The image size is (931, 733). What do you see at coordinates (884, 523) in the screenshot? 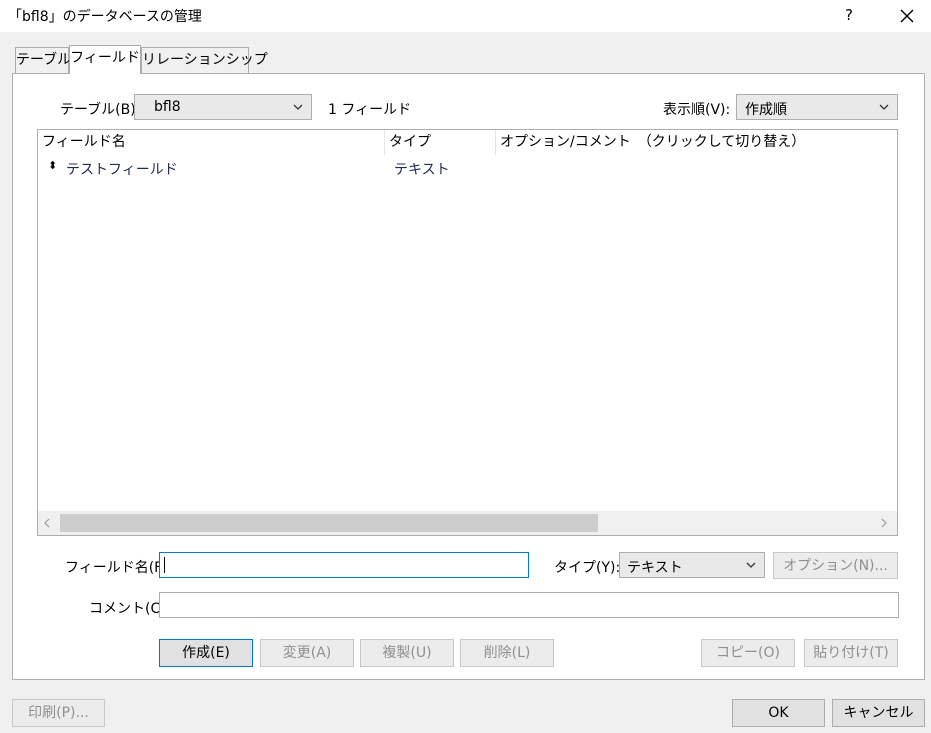
I see `scroll-right-icon` at bounding box center [884, 523].